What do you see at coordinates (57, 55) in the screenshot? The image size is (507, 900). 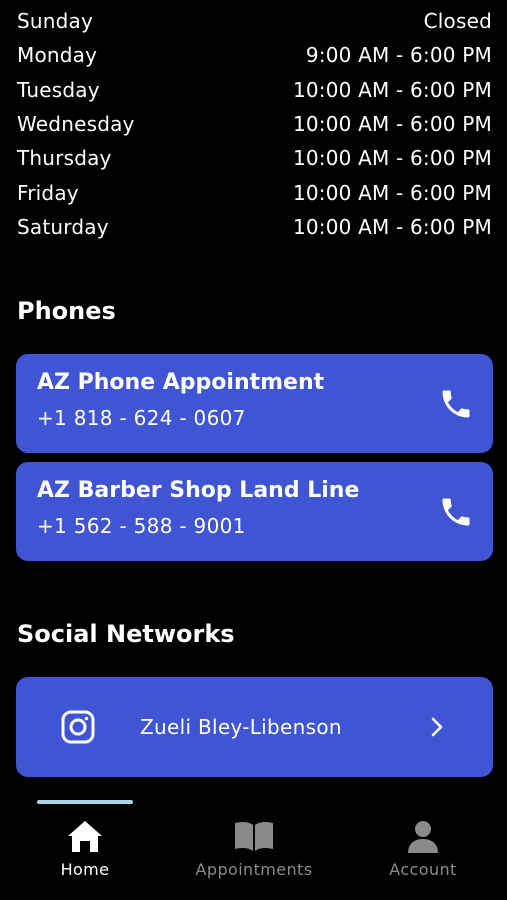 I see `day-label: Monday` at bounding box center [57, 55].